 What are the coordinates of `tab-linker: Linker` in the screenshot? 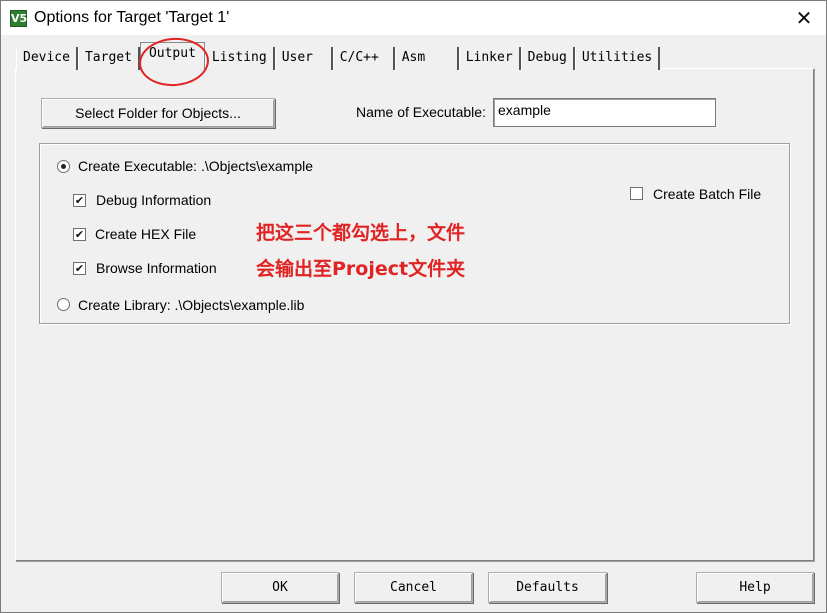 It's located at (489, 58).